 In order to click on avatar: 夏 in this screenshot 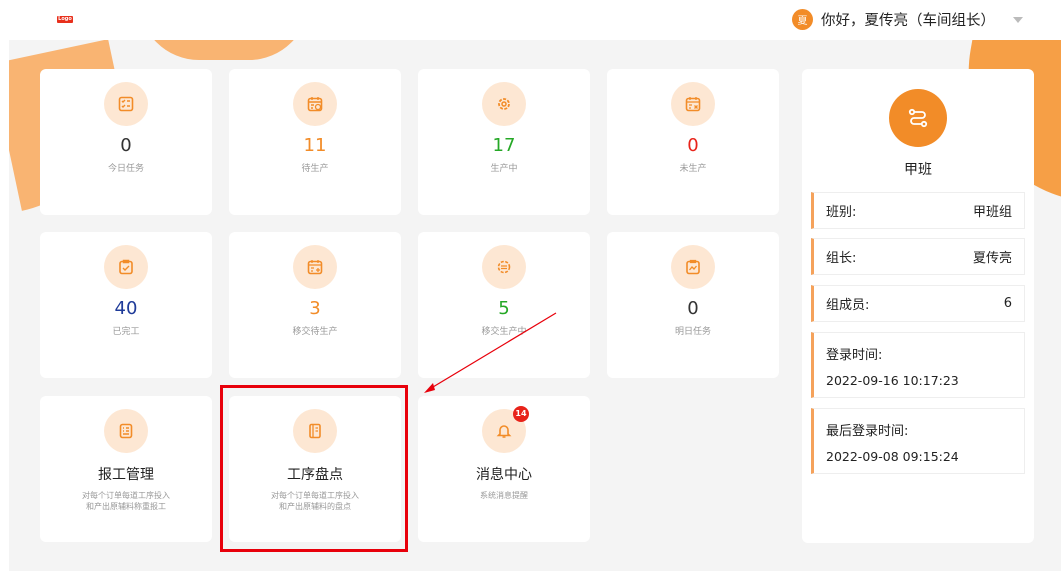, I will do `click(802, 19)`.